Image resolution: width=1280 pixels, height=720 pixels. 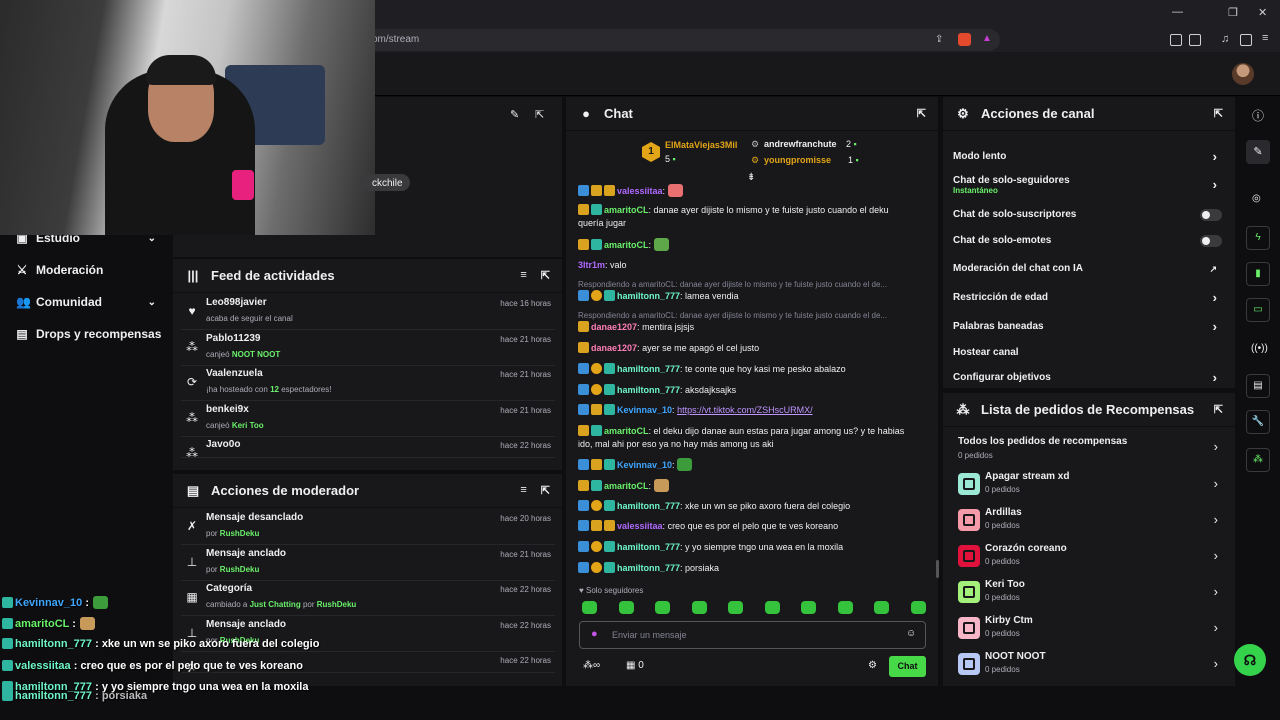 What do you see at coordinates (1089, 326) in the screenshot?
I see `channel-action-row: Palabras baneadas ›` at bounding box center [1089, 326].